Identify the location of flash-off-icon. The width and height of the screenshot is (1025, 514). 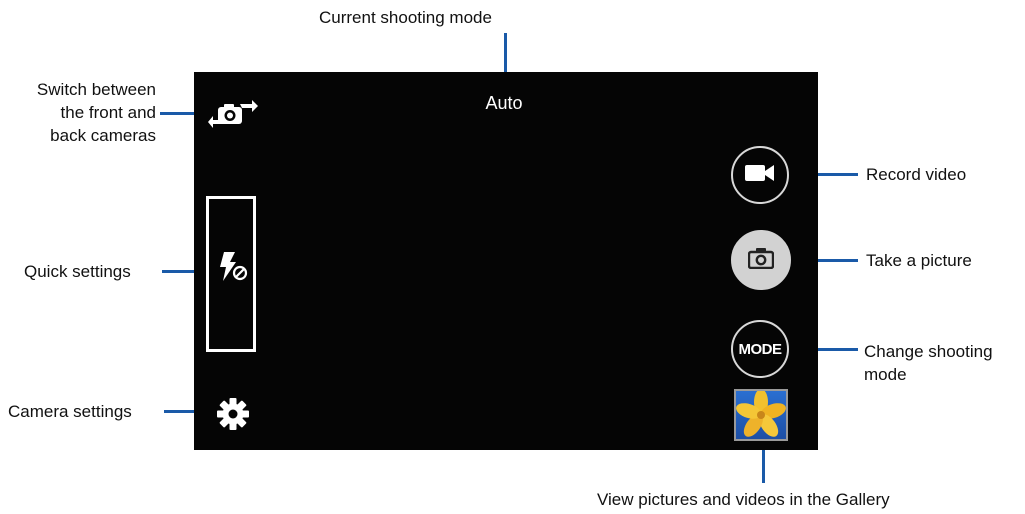
(233, 267).